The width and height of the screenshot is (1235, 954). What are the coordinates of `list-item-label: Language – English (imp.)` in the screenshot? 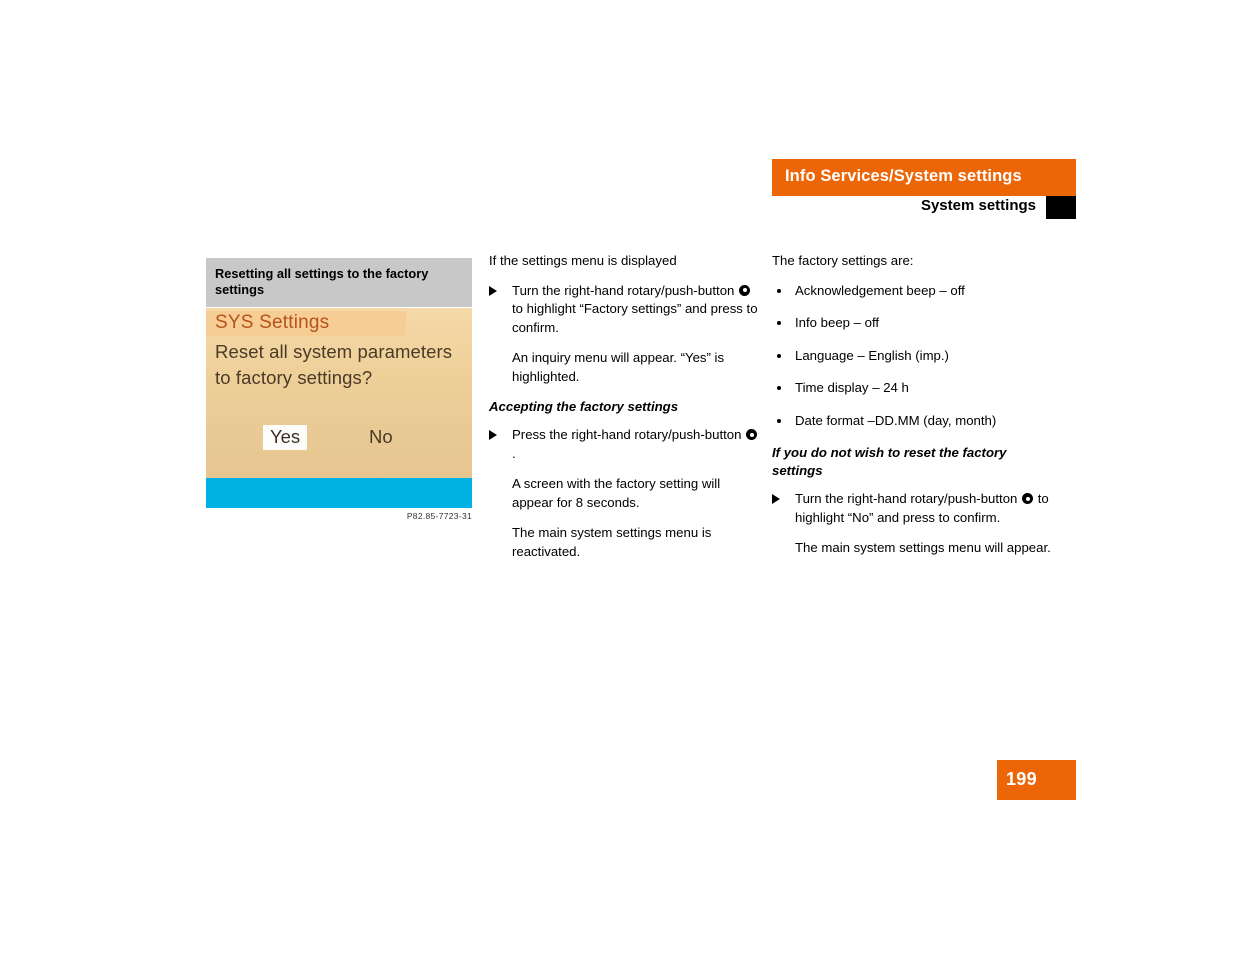 It's located at (872, 355).